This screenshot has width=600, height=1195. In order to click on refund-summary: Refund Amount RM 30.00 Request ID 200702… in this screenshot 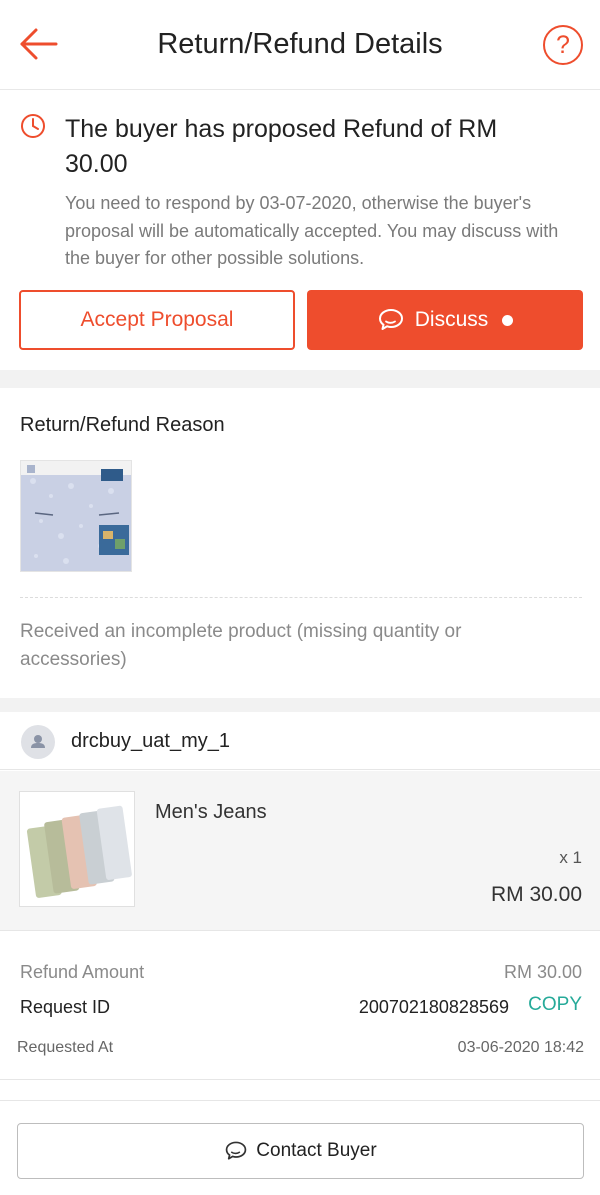, I will do `click(300, 1006)`.